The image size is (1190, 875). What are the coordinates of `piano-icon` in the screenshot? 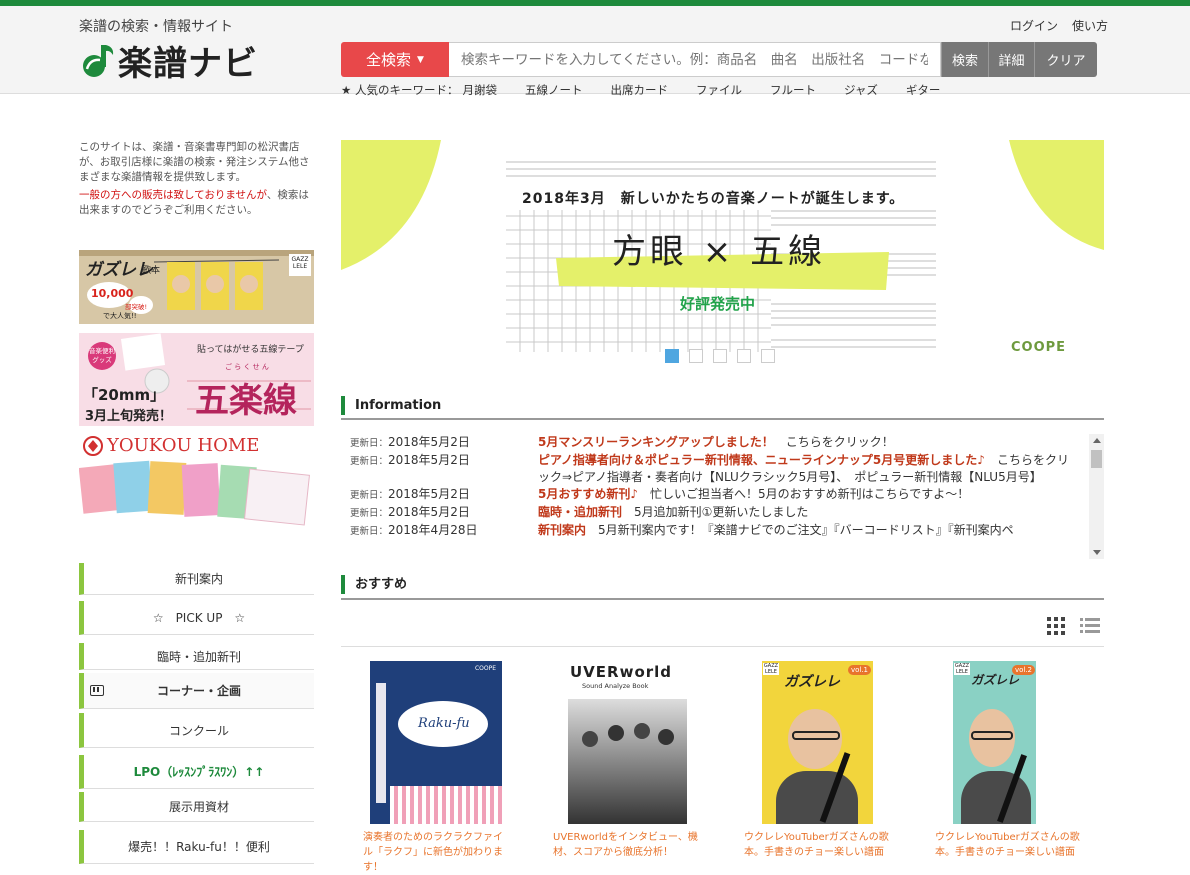 It's located at (97, 690).